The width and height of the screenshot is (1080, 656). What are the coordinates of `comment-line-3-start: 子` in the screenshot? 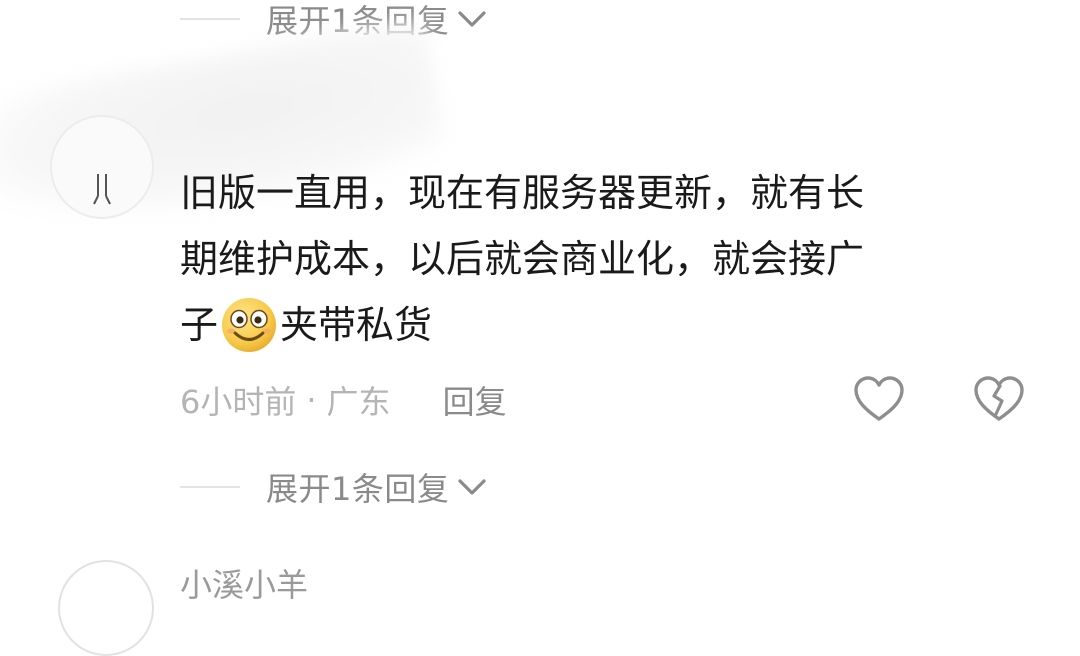 It's located at (199, 325).